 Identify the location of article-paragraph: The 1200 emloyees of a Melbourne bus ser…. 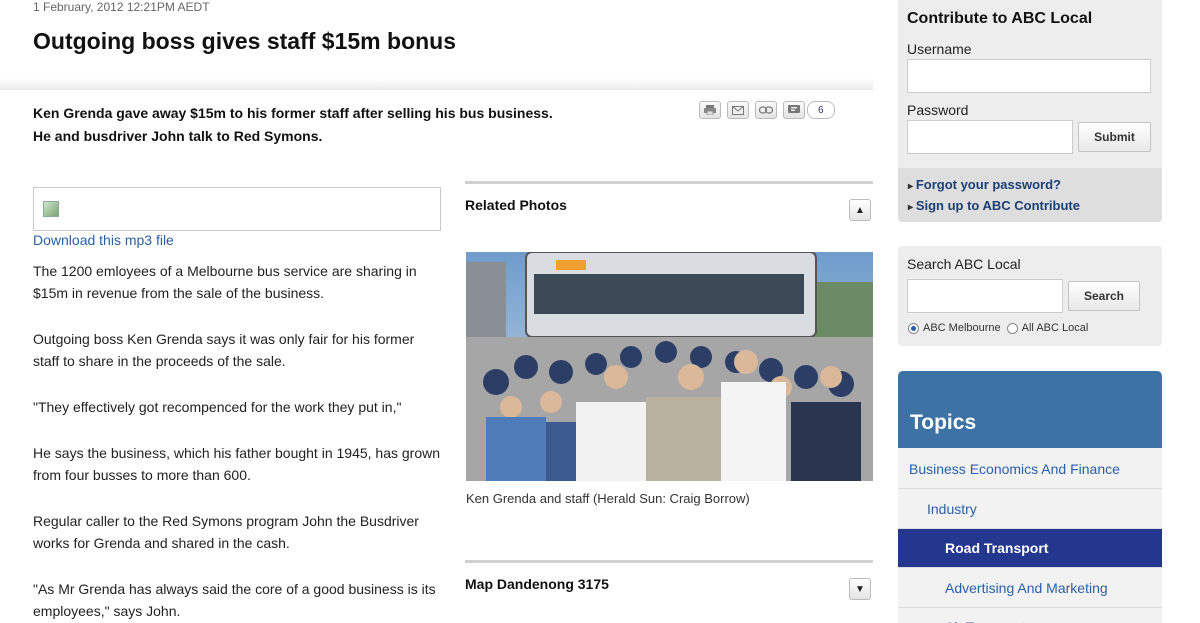
(225, 282).